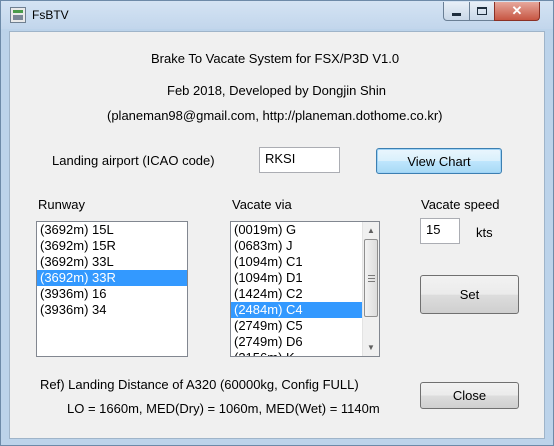 The height and width of the screenshot is (446, 554). Describe the element at coordinates (305, 353) in the screenshot. I see `list-item: (3156m) K` at that location.